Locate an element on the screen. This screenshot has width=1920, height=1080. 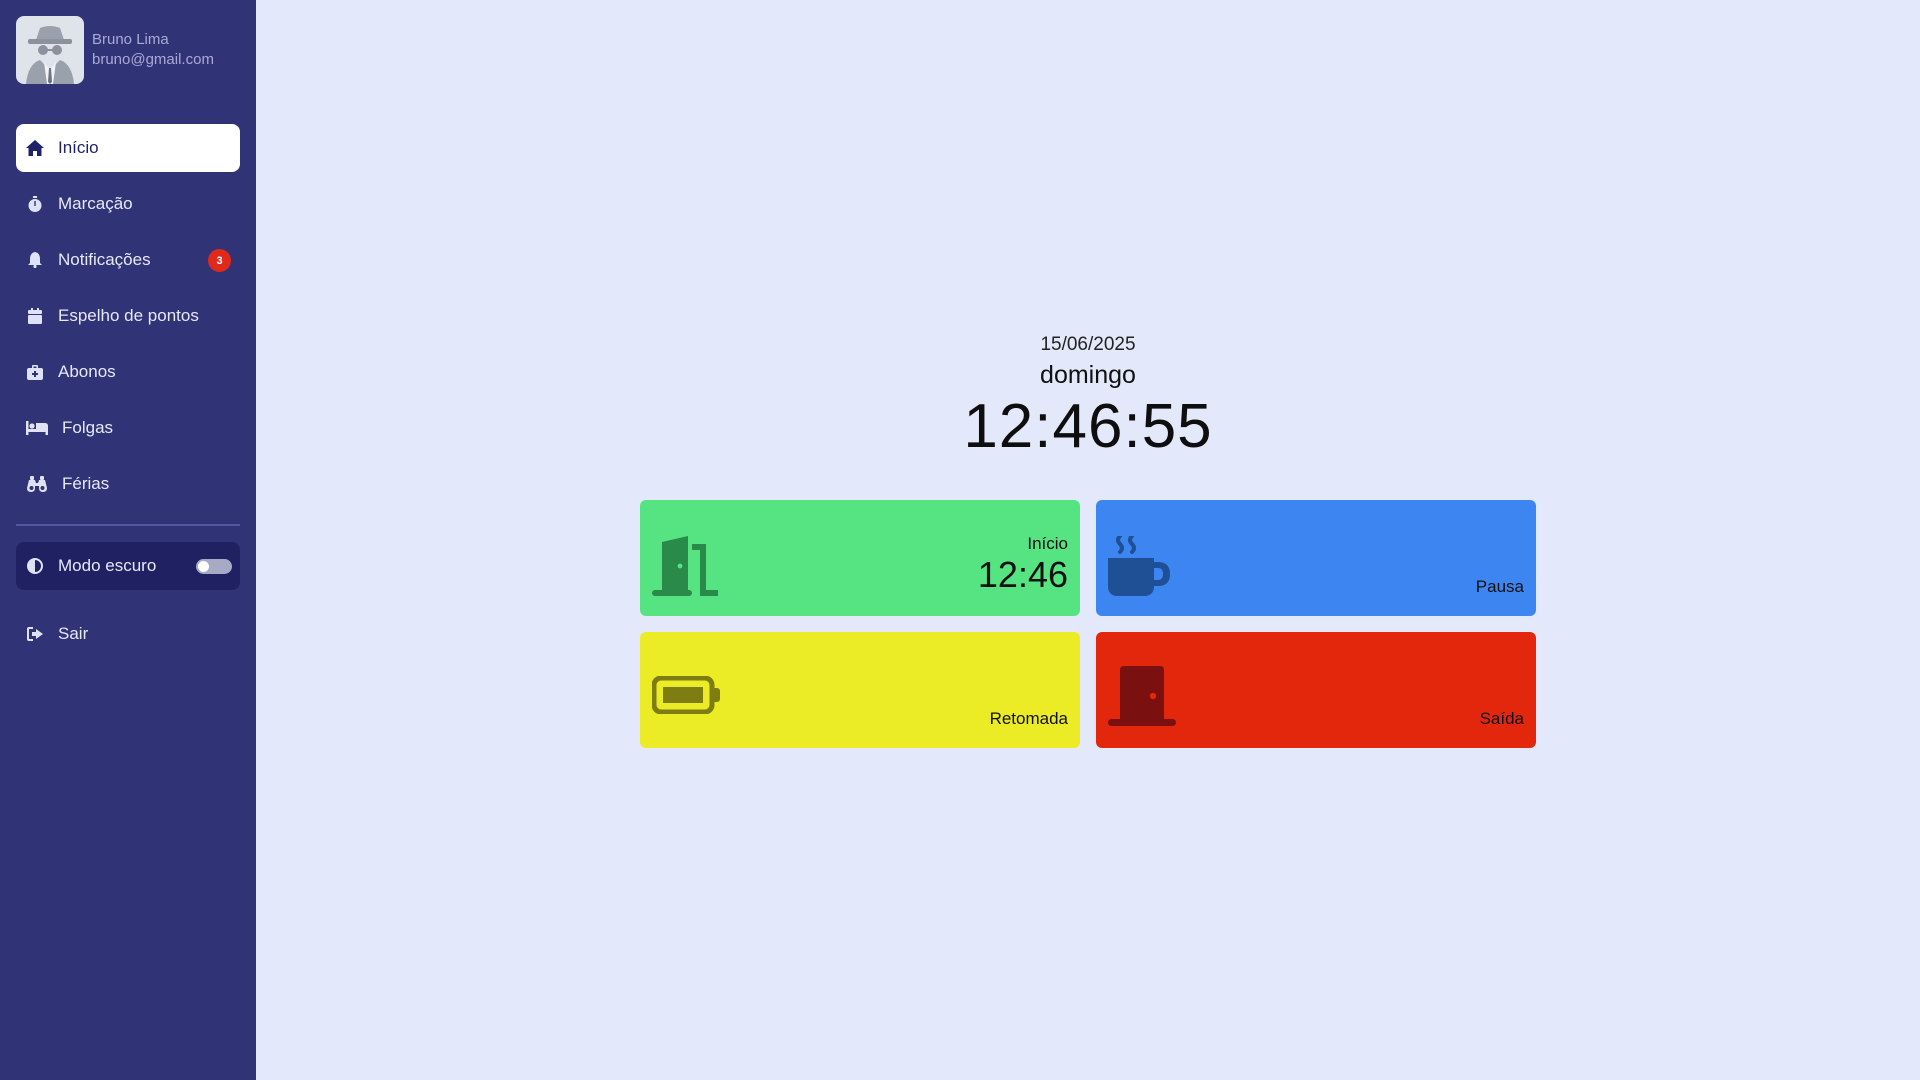
nav-label: Folgas is located at coordinates (88, 427).